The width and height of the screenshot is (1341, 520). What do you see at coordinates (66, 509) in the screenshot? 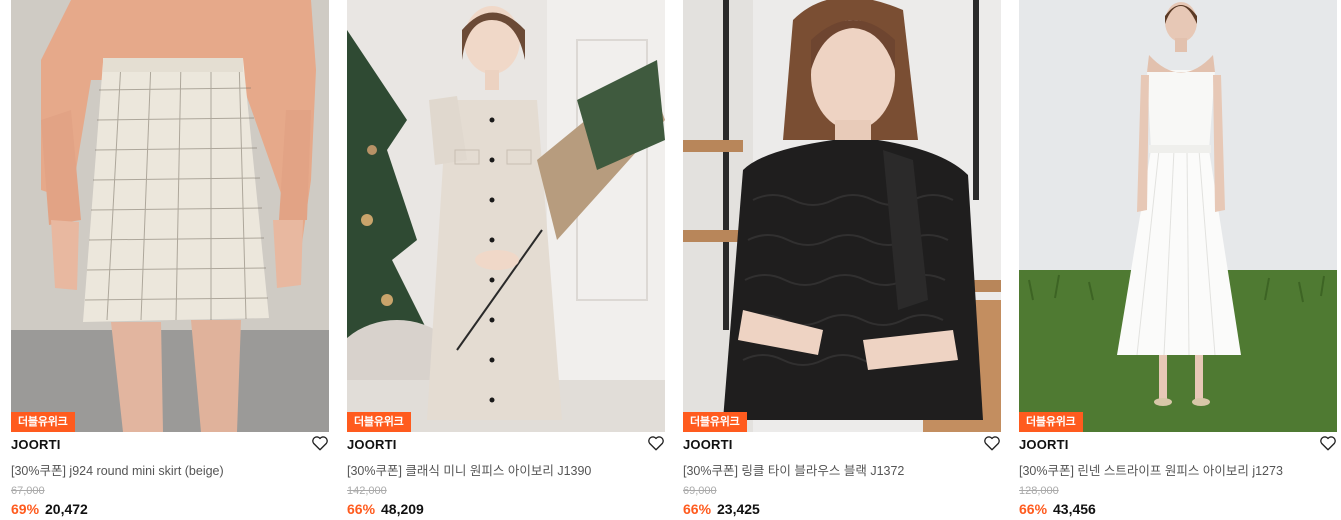
I see `sale-price: 20,472` at bounding box center [66, 509].